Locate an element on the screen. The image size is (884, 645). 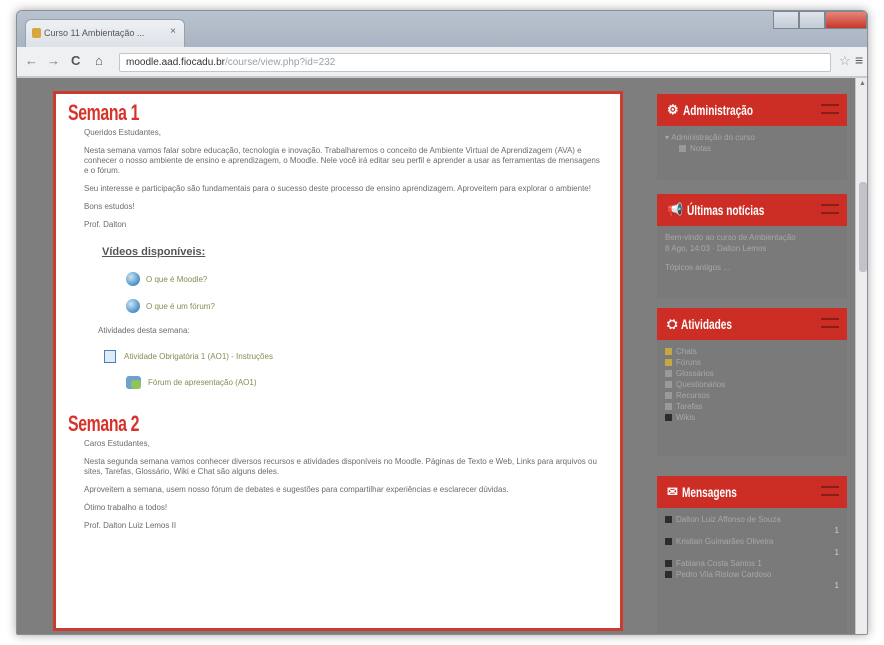
scroll-up-icon: ▲ is located at coordinates (862, 83).